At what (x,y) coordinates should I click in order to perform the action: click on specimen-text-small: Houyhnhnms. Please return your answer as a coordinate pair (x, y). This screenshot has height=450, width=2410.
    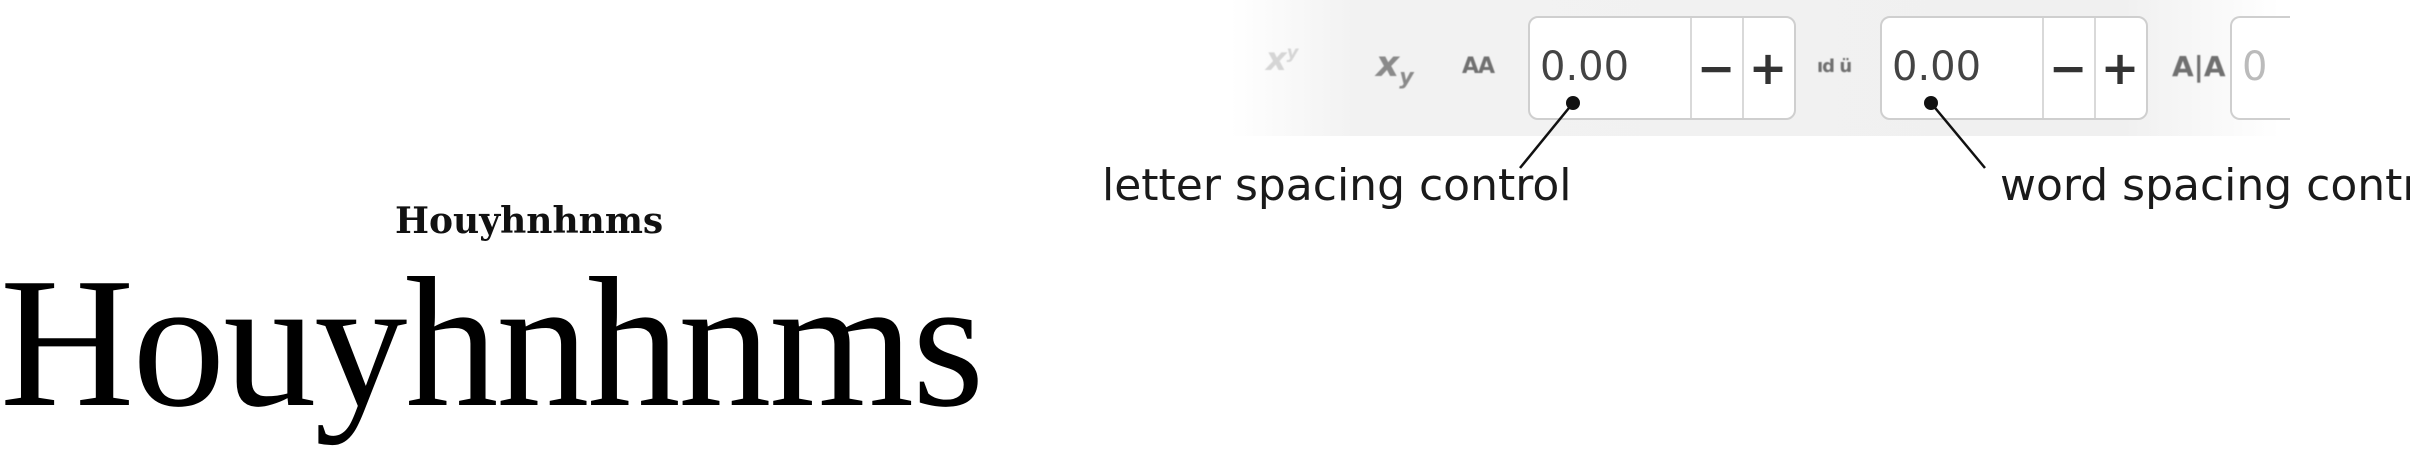
    Looking at the image, I should click on (529, 221).